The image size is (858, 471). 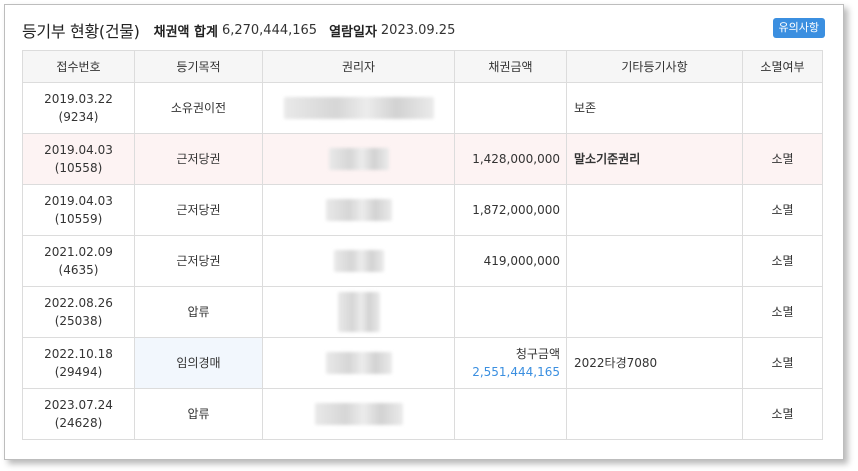 What do you see at coordinates (78, 159) in the screenshot?
I see `receipt-cell: 2019.04.03 (10558)` at bounding box center [78, 159].